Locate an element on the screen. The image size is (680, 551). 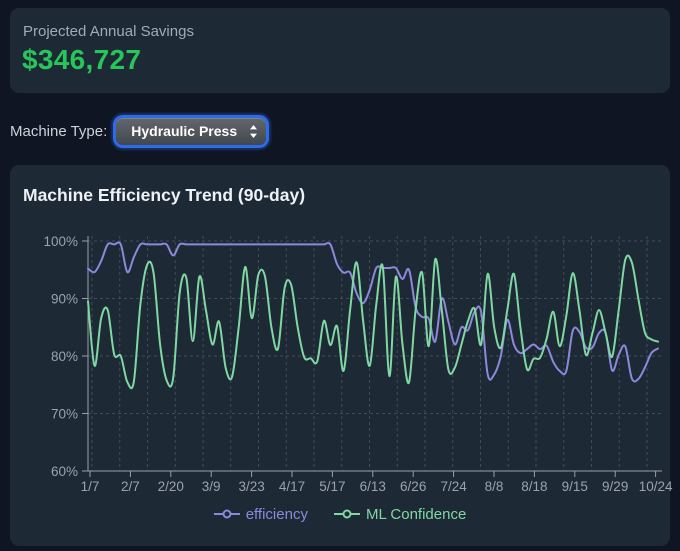
svg-text: 1/7 is located at coordinates (90, 486).